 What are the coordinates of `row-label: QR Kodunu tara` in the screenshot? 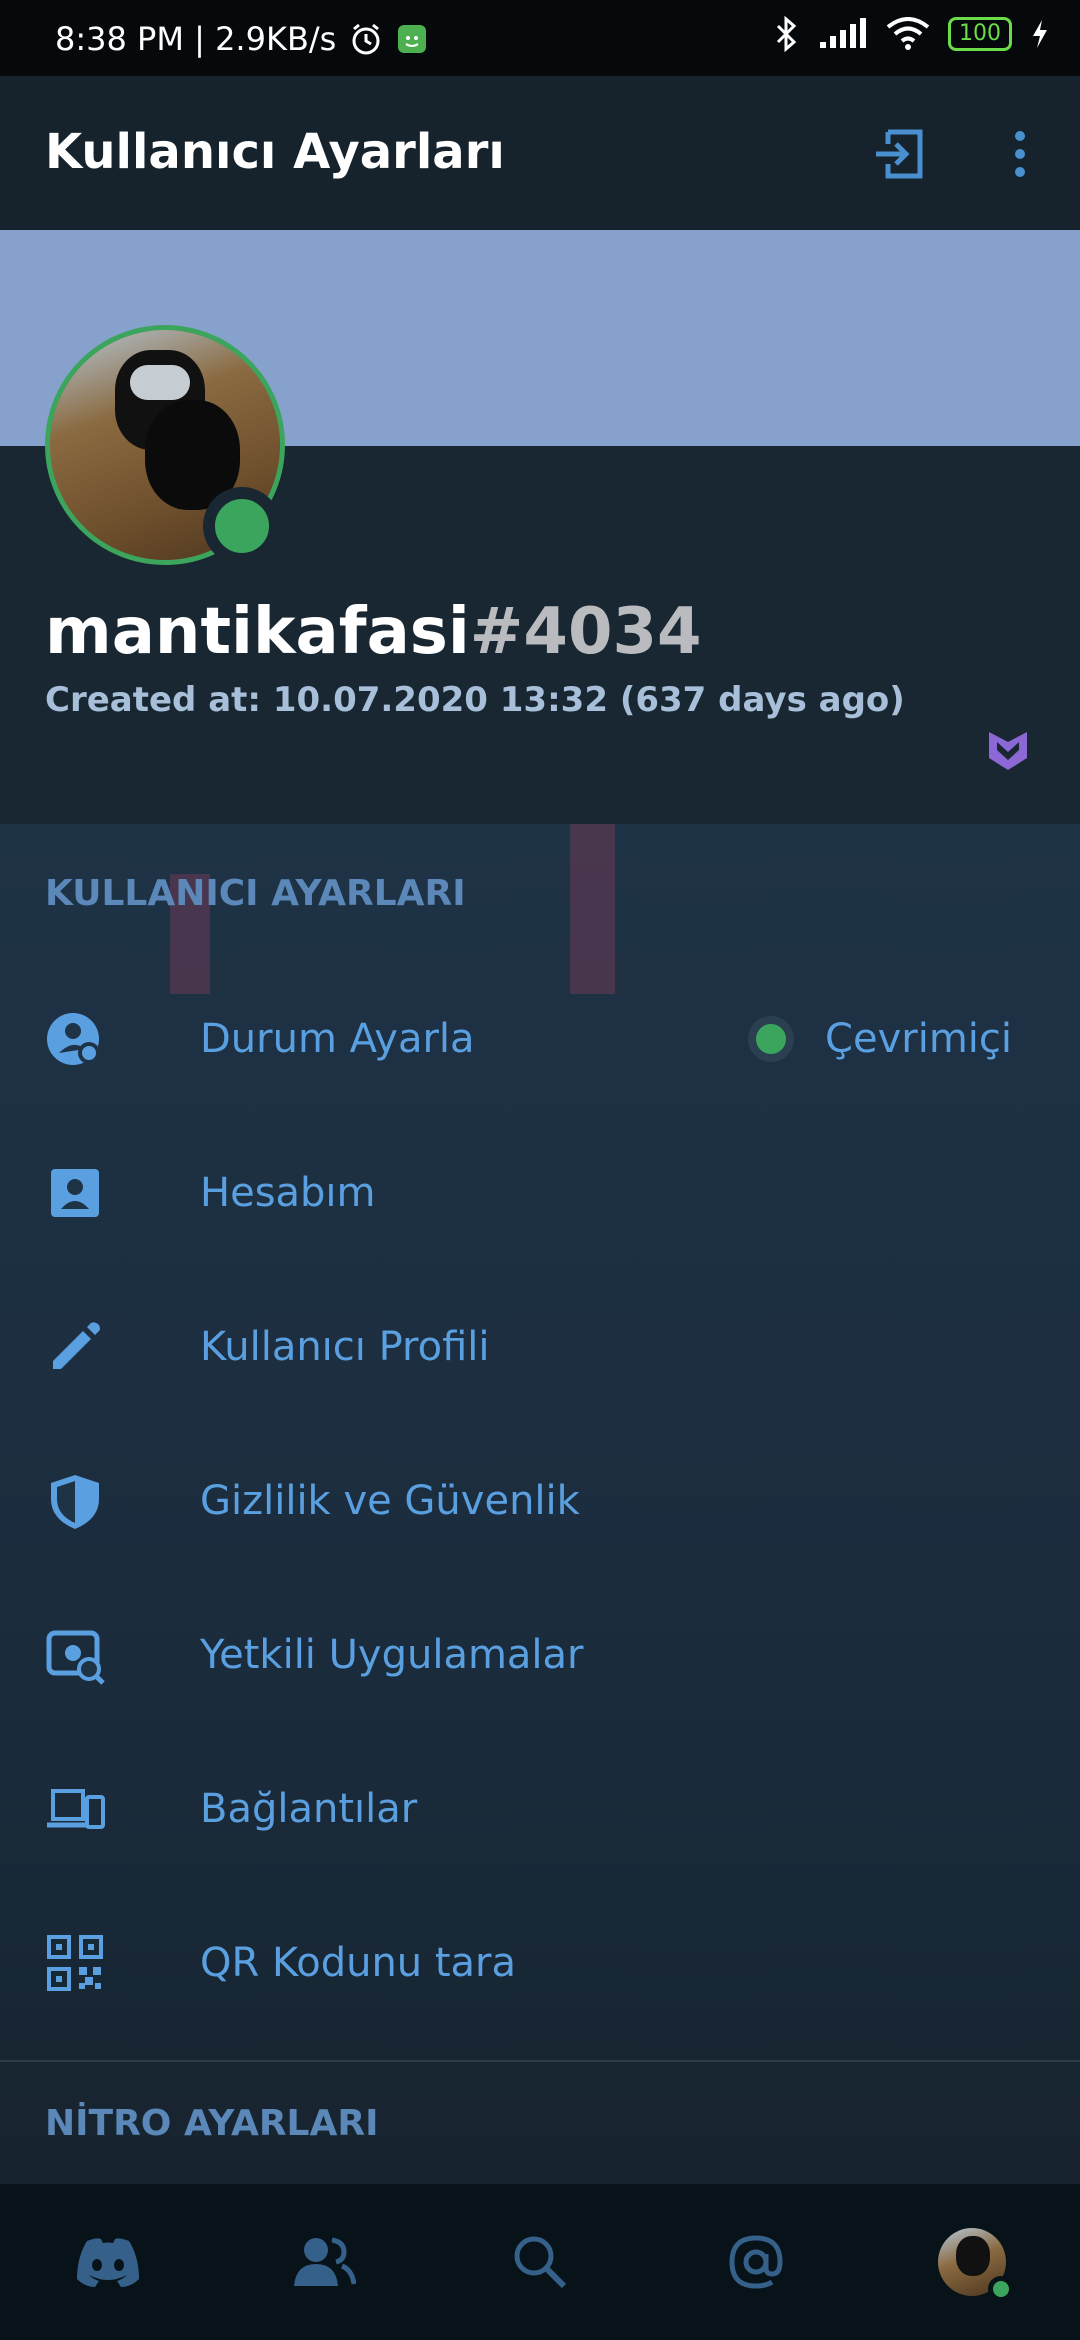 It's located at (358, 1963).